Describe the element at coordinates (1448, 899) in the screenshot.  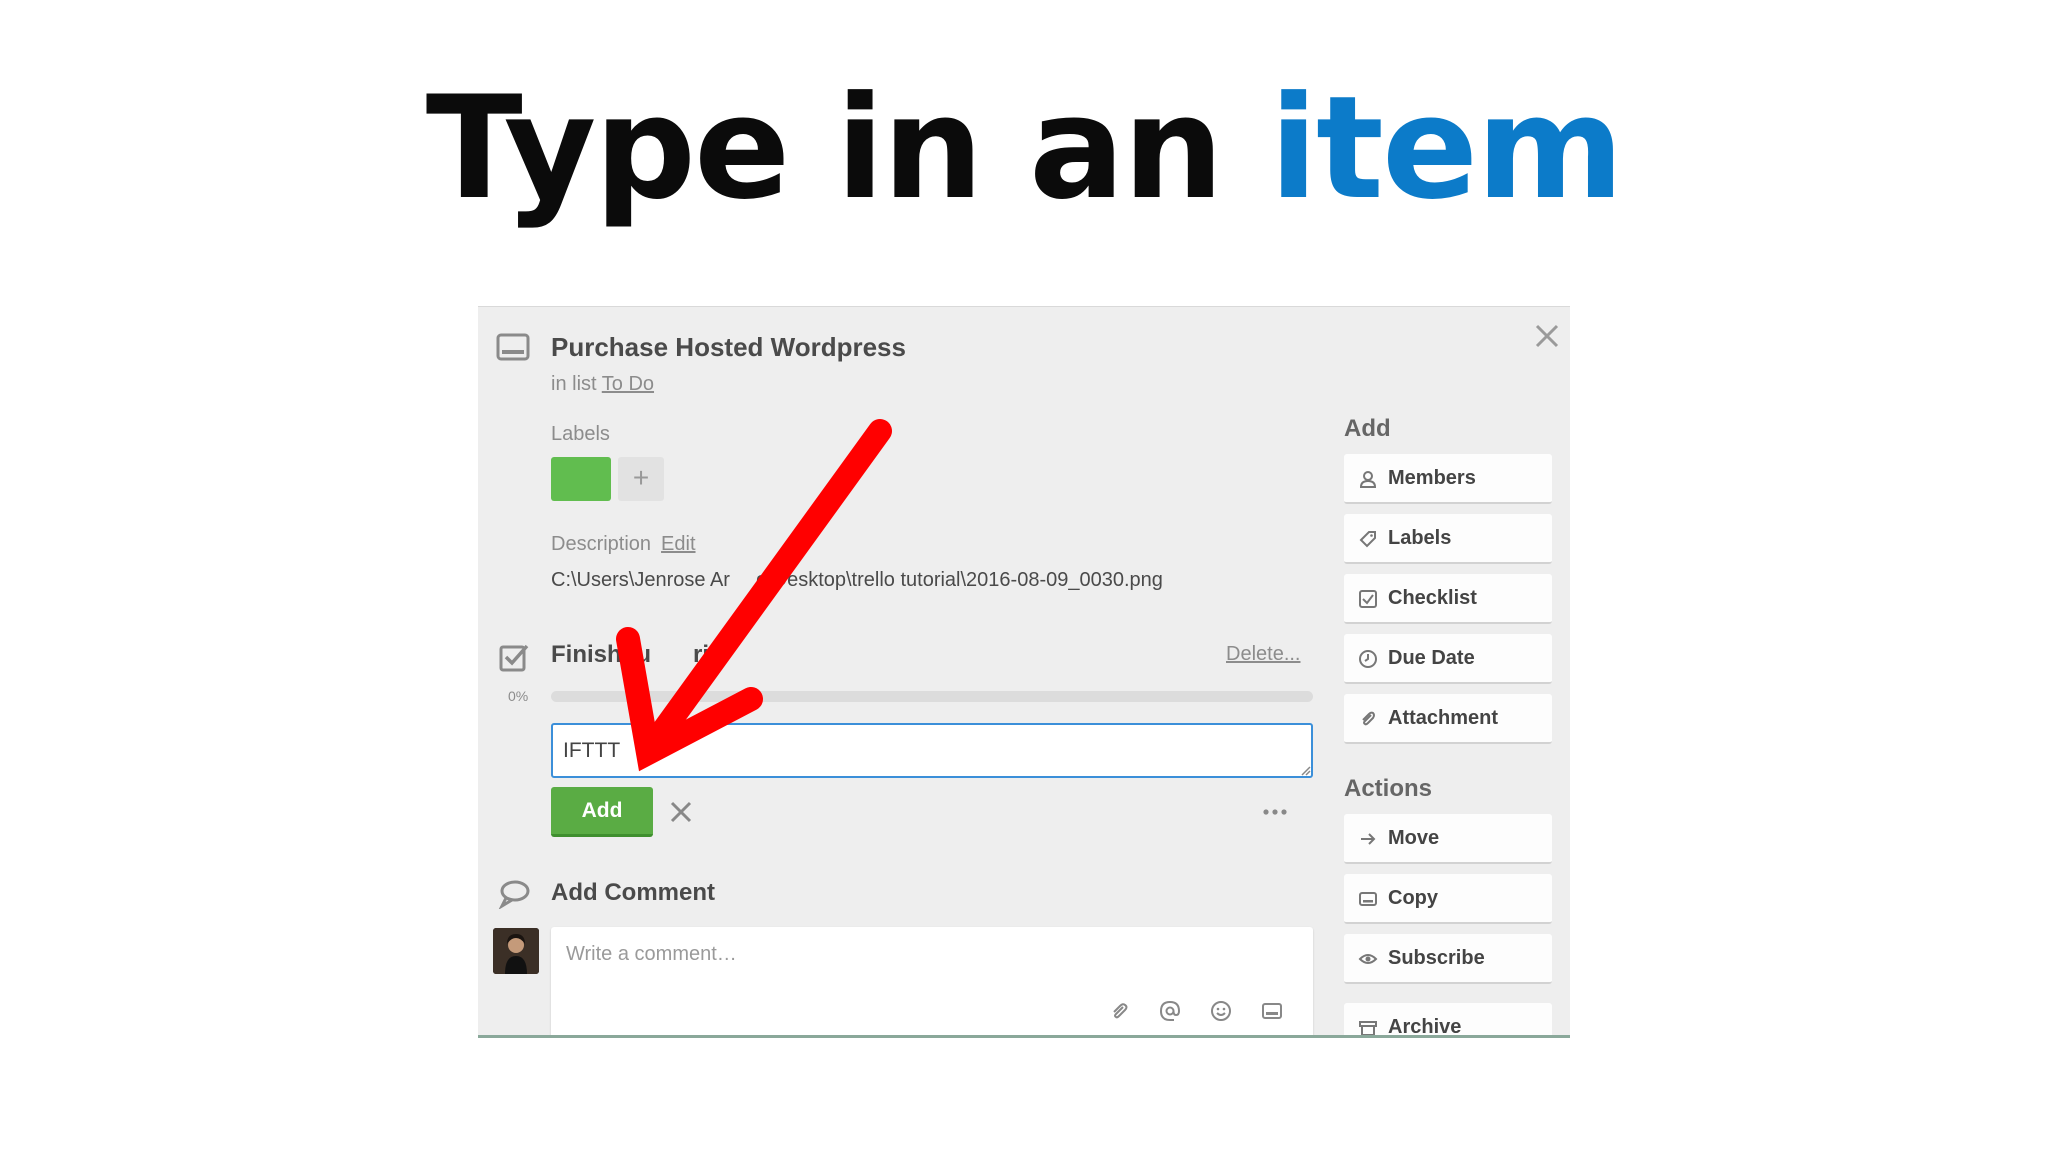
I see `copy-button: Copy` at that location.